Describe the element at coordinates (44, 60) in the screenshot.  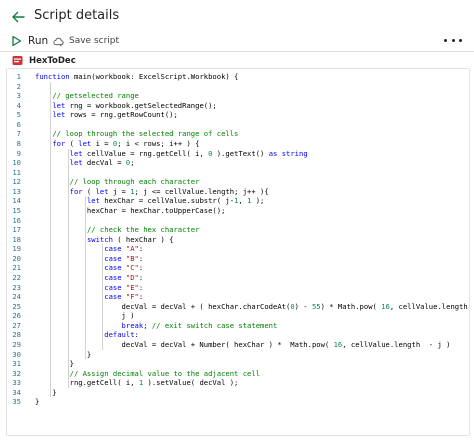
I see `script-name-row: HexToDec` at that location.